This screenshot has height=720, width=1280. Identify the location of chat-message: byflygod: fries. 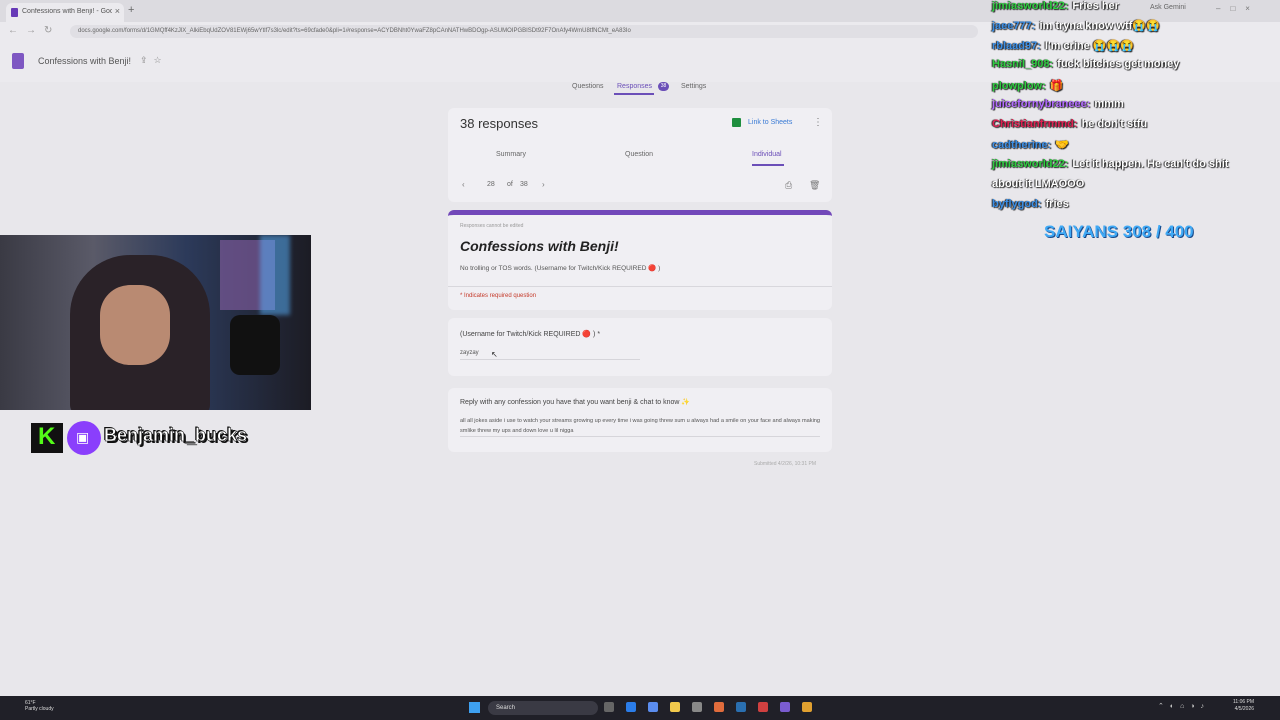
(1030, 204).